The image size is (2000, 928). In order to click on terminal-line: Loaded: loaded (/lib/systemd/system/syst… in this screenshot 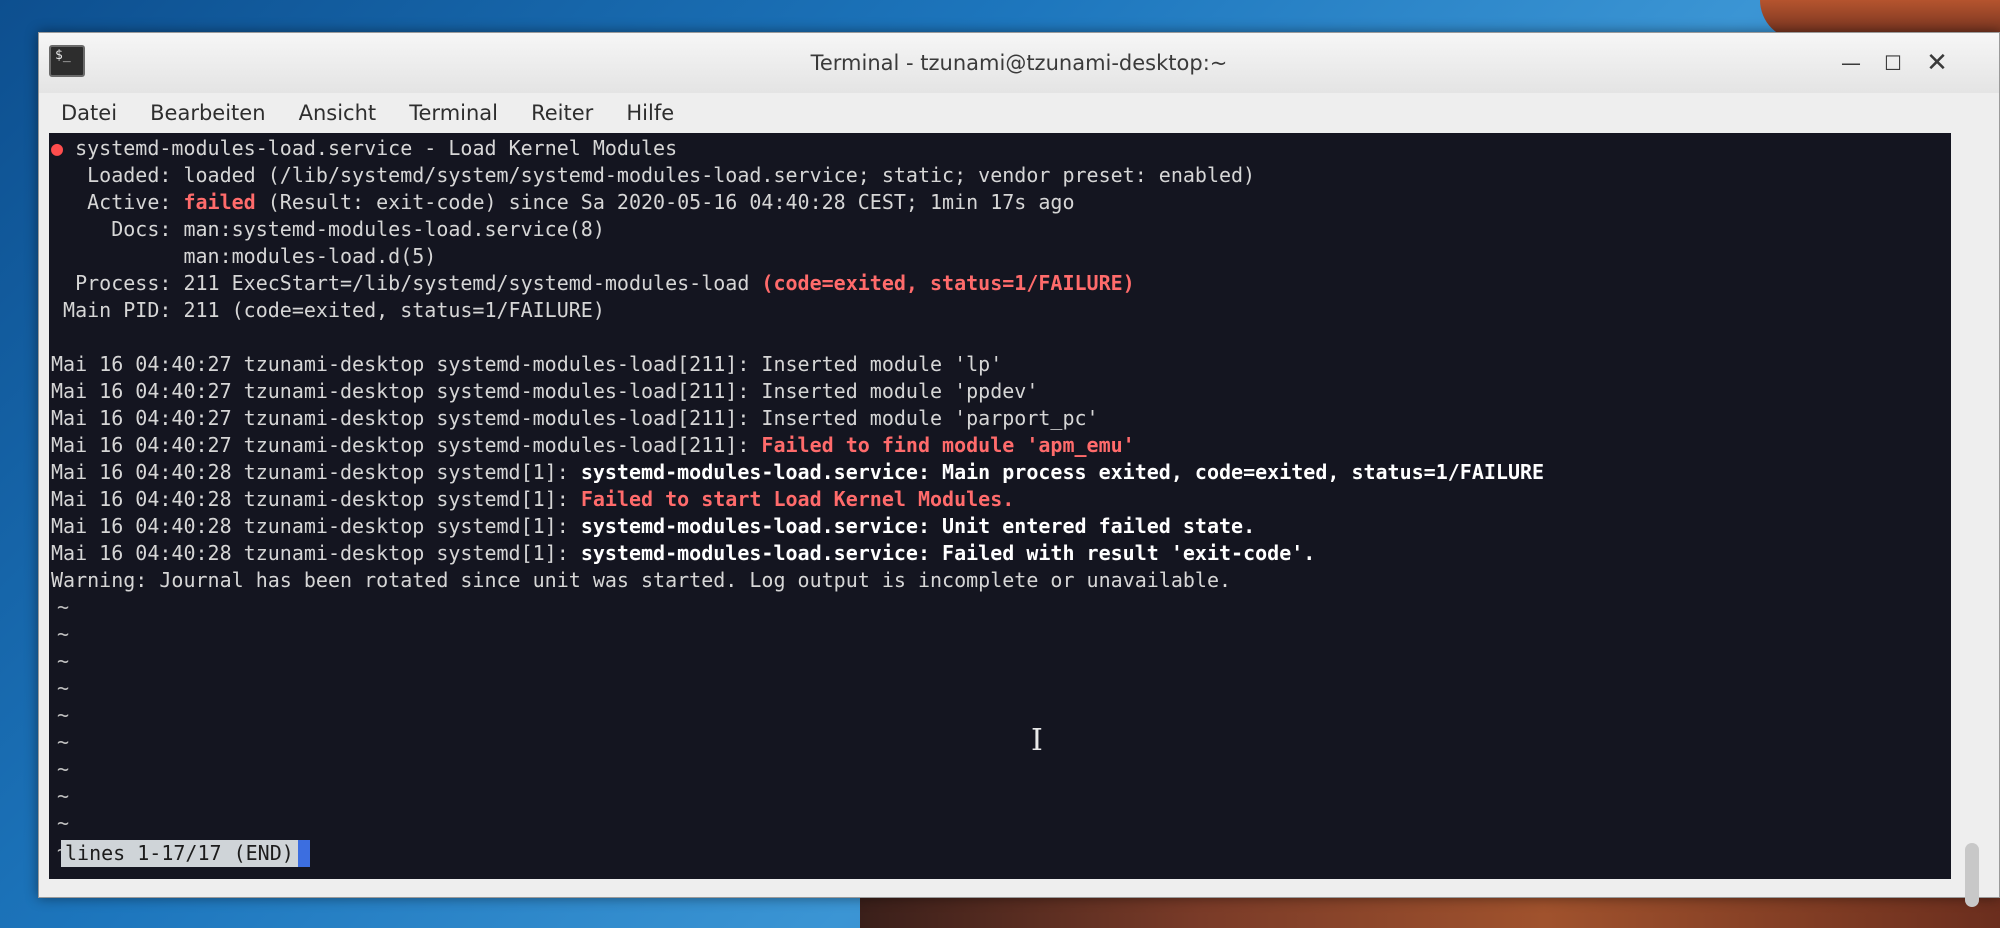, I will do `click(1001, 175)`.